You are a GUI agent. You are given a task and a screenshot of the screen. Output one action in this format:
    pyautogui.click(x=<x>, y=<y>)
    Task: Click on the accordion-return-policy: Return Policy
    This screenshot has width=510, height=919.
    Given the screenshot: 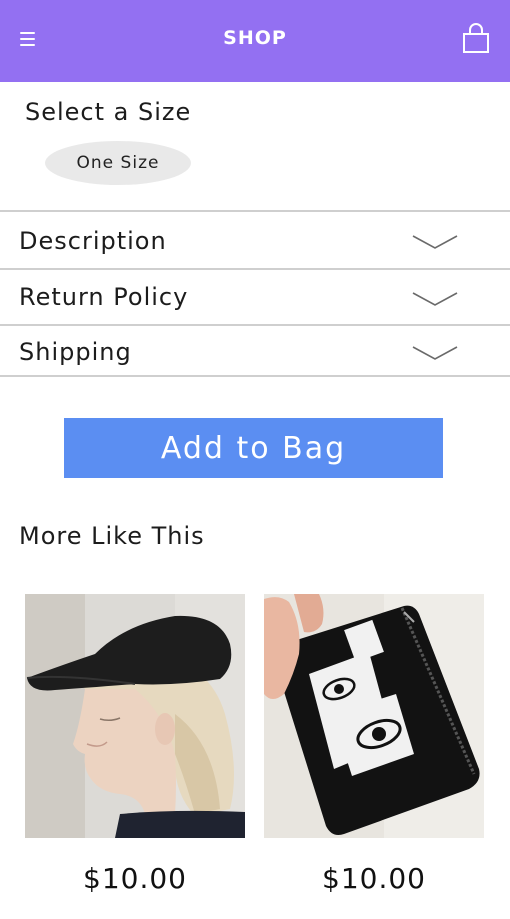 What is the action you would take?
    pyautogui.click(x=255, y=296)
    